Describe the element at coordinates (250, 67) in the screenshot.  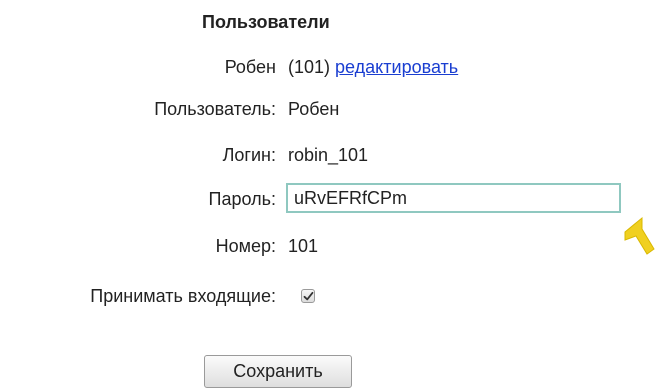
I see `user-summary-name: Робен` at that location.